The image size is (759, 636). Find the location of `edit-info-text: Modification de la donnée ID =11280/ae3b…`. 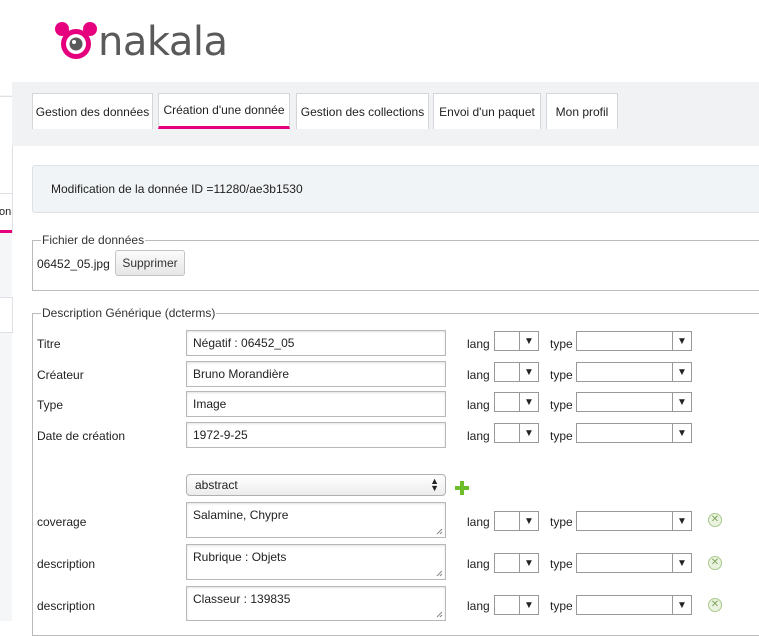

edit-info-text: Modification de la donnée ID =11280/ae3b… is located at coordinates (177, 189).